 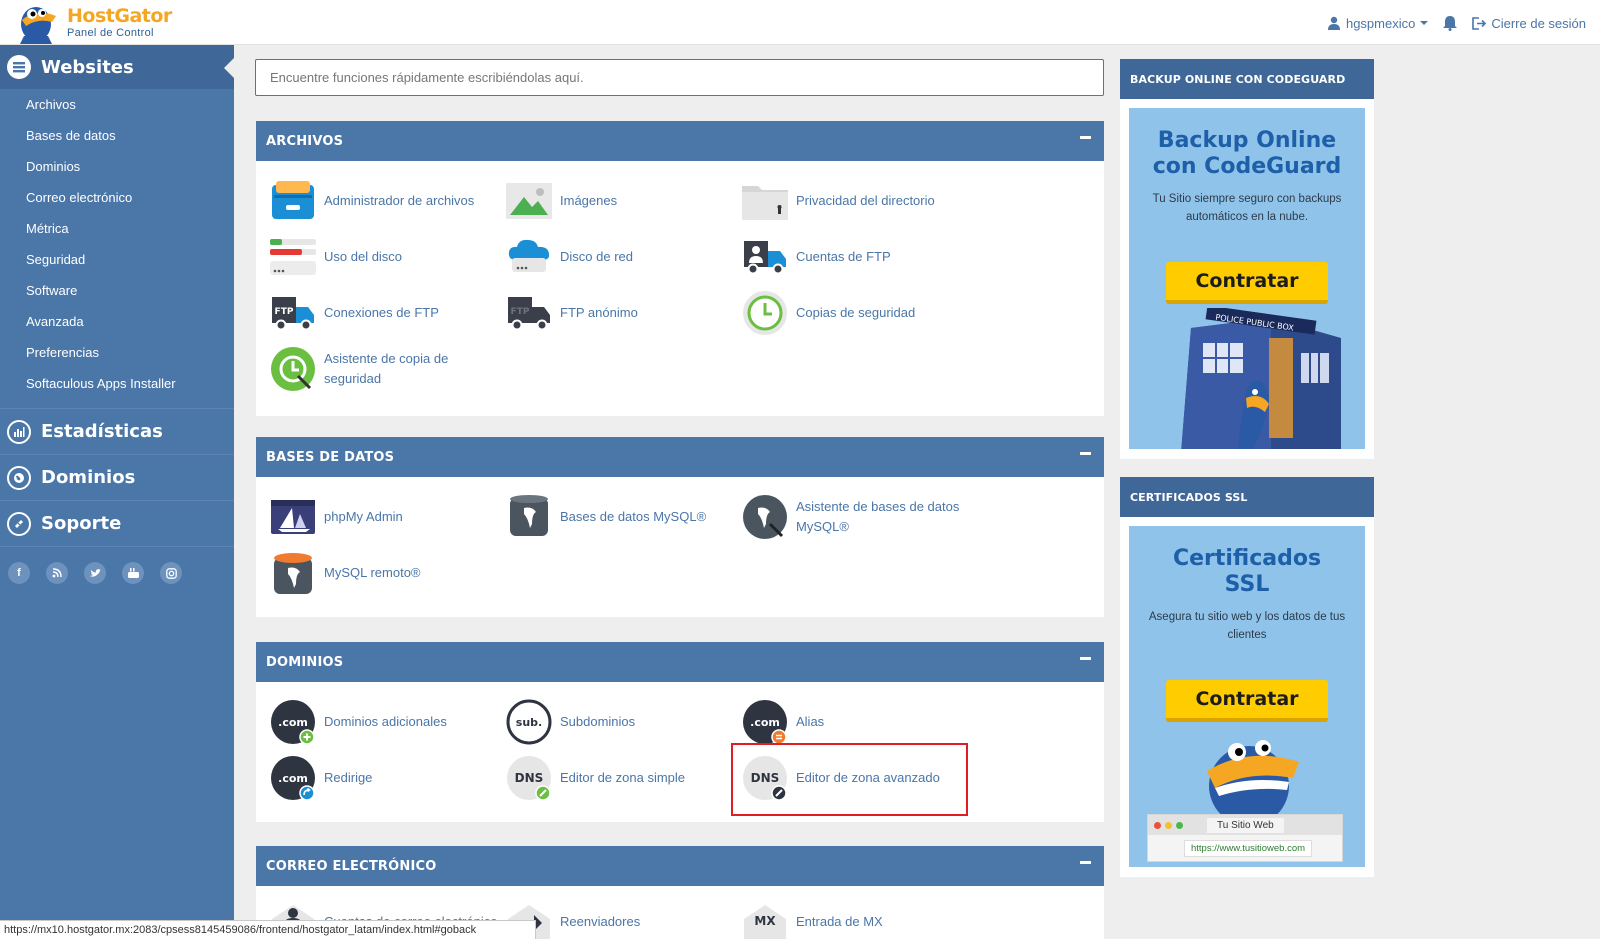 I want to click on tool-ftp-accounts: Cuentas de FTP, so click(x=860, y=257).